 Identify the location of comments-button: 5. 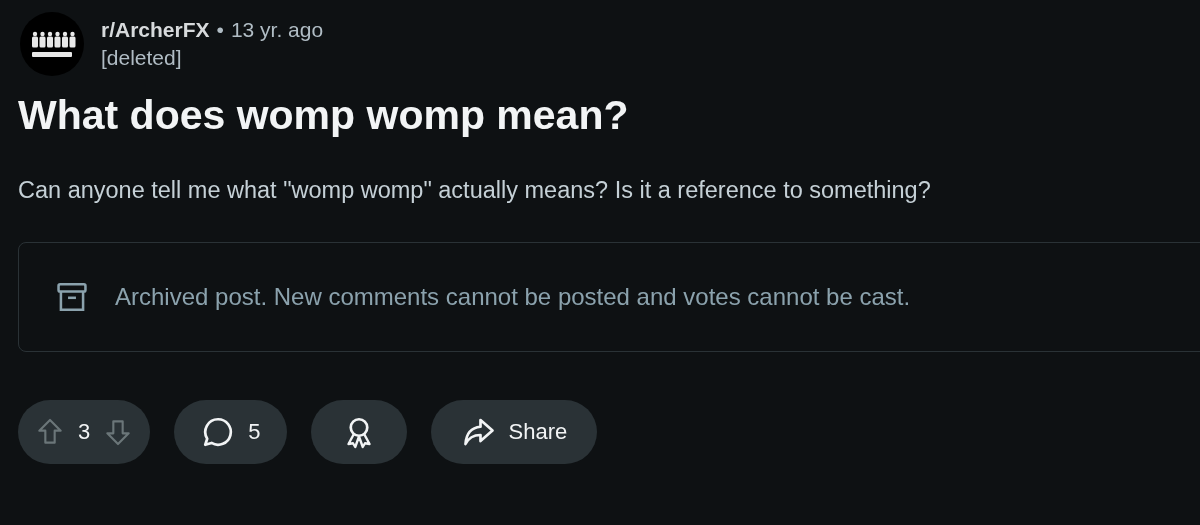
(230, 432).